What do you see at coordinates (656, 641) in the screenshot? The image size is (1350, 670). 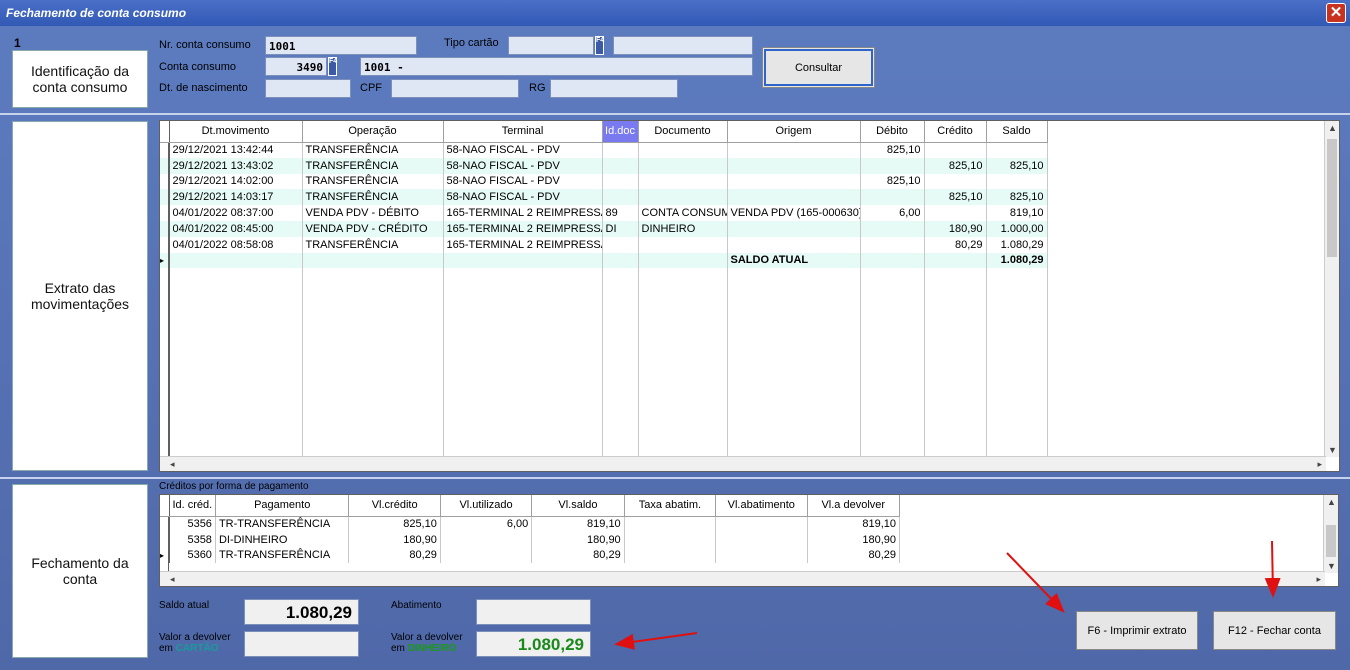 I see `arrow-to-dinheiro-icon` at bounding box center [656, 641].